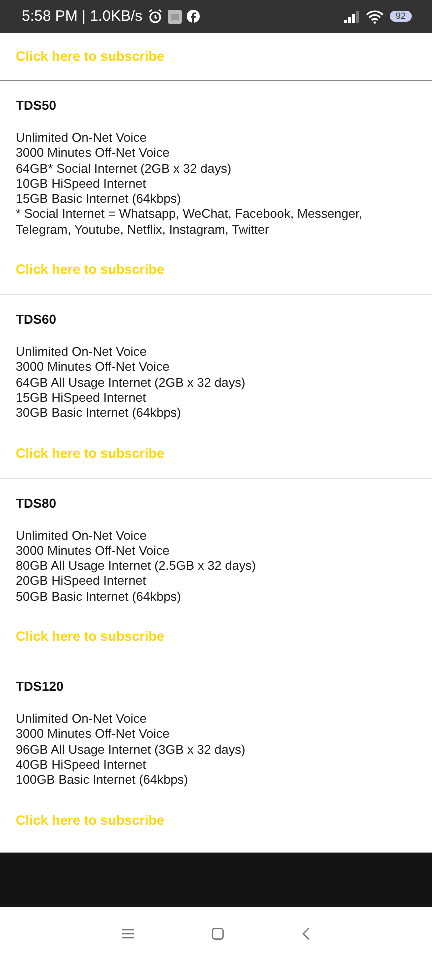 Image resolution: width=432 pixels, height=960 pixels. Describe the element at coordinates (193, 16) in the screenshot. I see `facebook-icon` at that location.